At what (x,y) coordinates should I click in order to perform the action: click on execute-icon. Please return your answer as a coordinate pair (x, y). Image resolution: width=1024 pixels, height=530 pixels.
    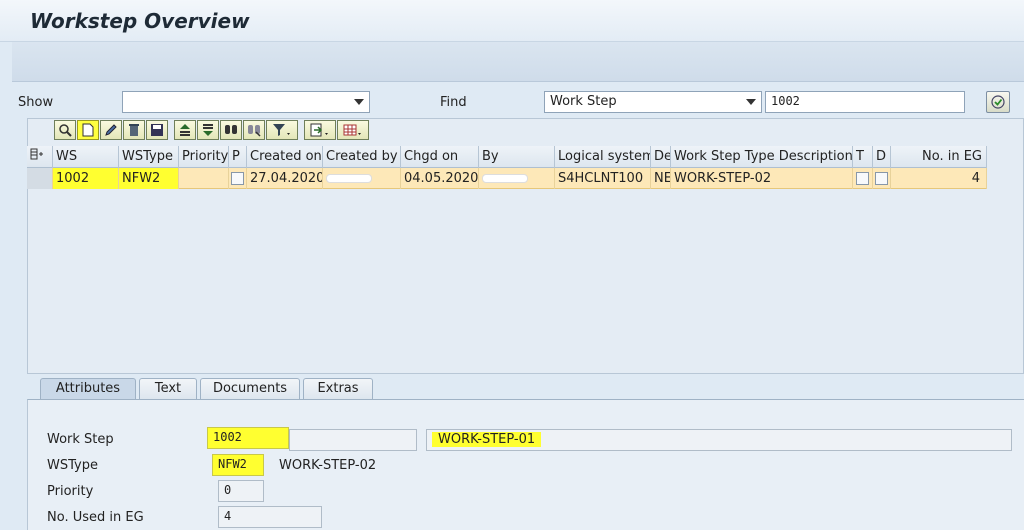
    Looking at the image, I should click on (998, 102).